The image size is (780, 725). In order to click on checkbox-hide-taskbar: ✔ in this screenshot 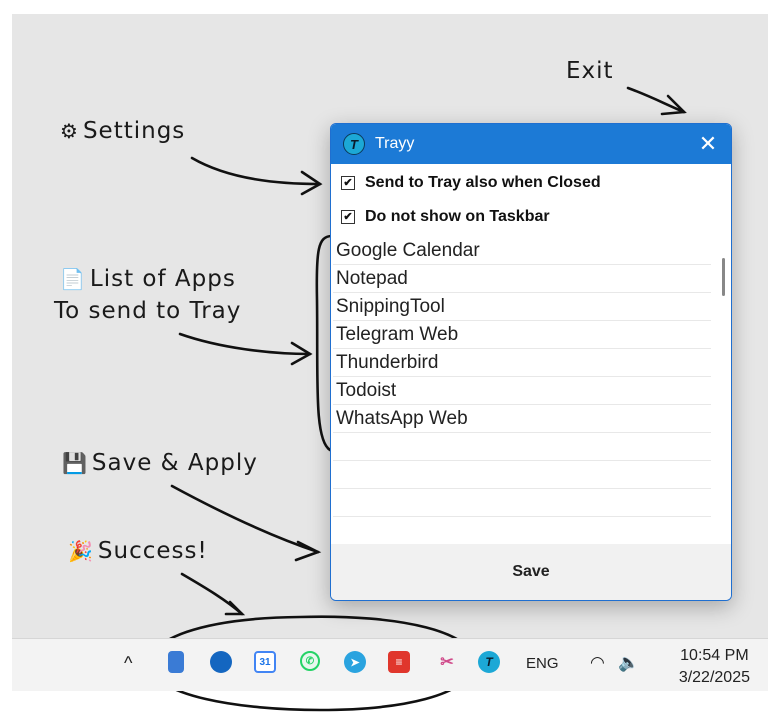, I will do `click(348, 217)`.